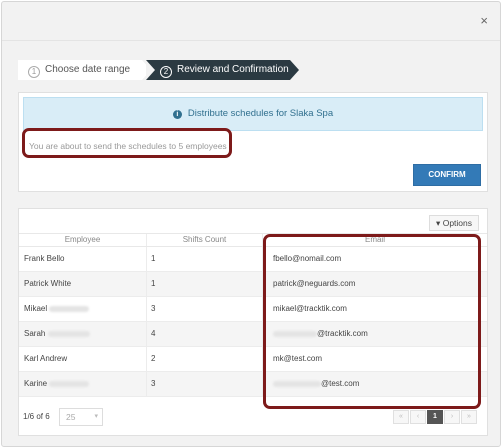  What do you see at coordinates (294, 70) in the screenshot?
I see `step-arrow` at bounding box center [294, 70].